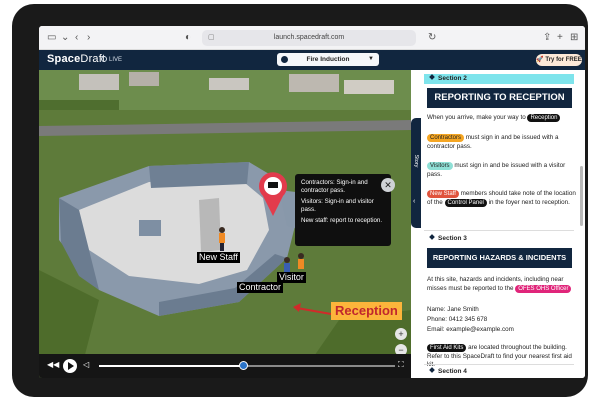 This screenshot has width=600, height=397. Describe the element at coordinates (70, 366) in the screenshot. I see `play-button` at that location.